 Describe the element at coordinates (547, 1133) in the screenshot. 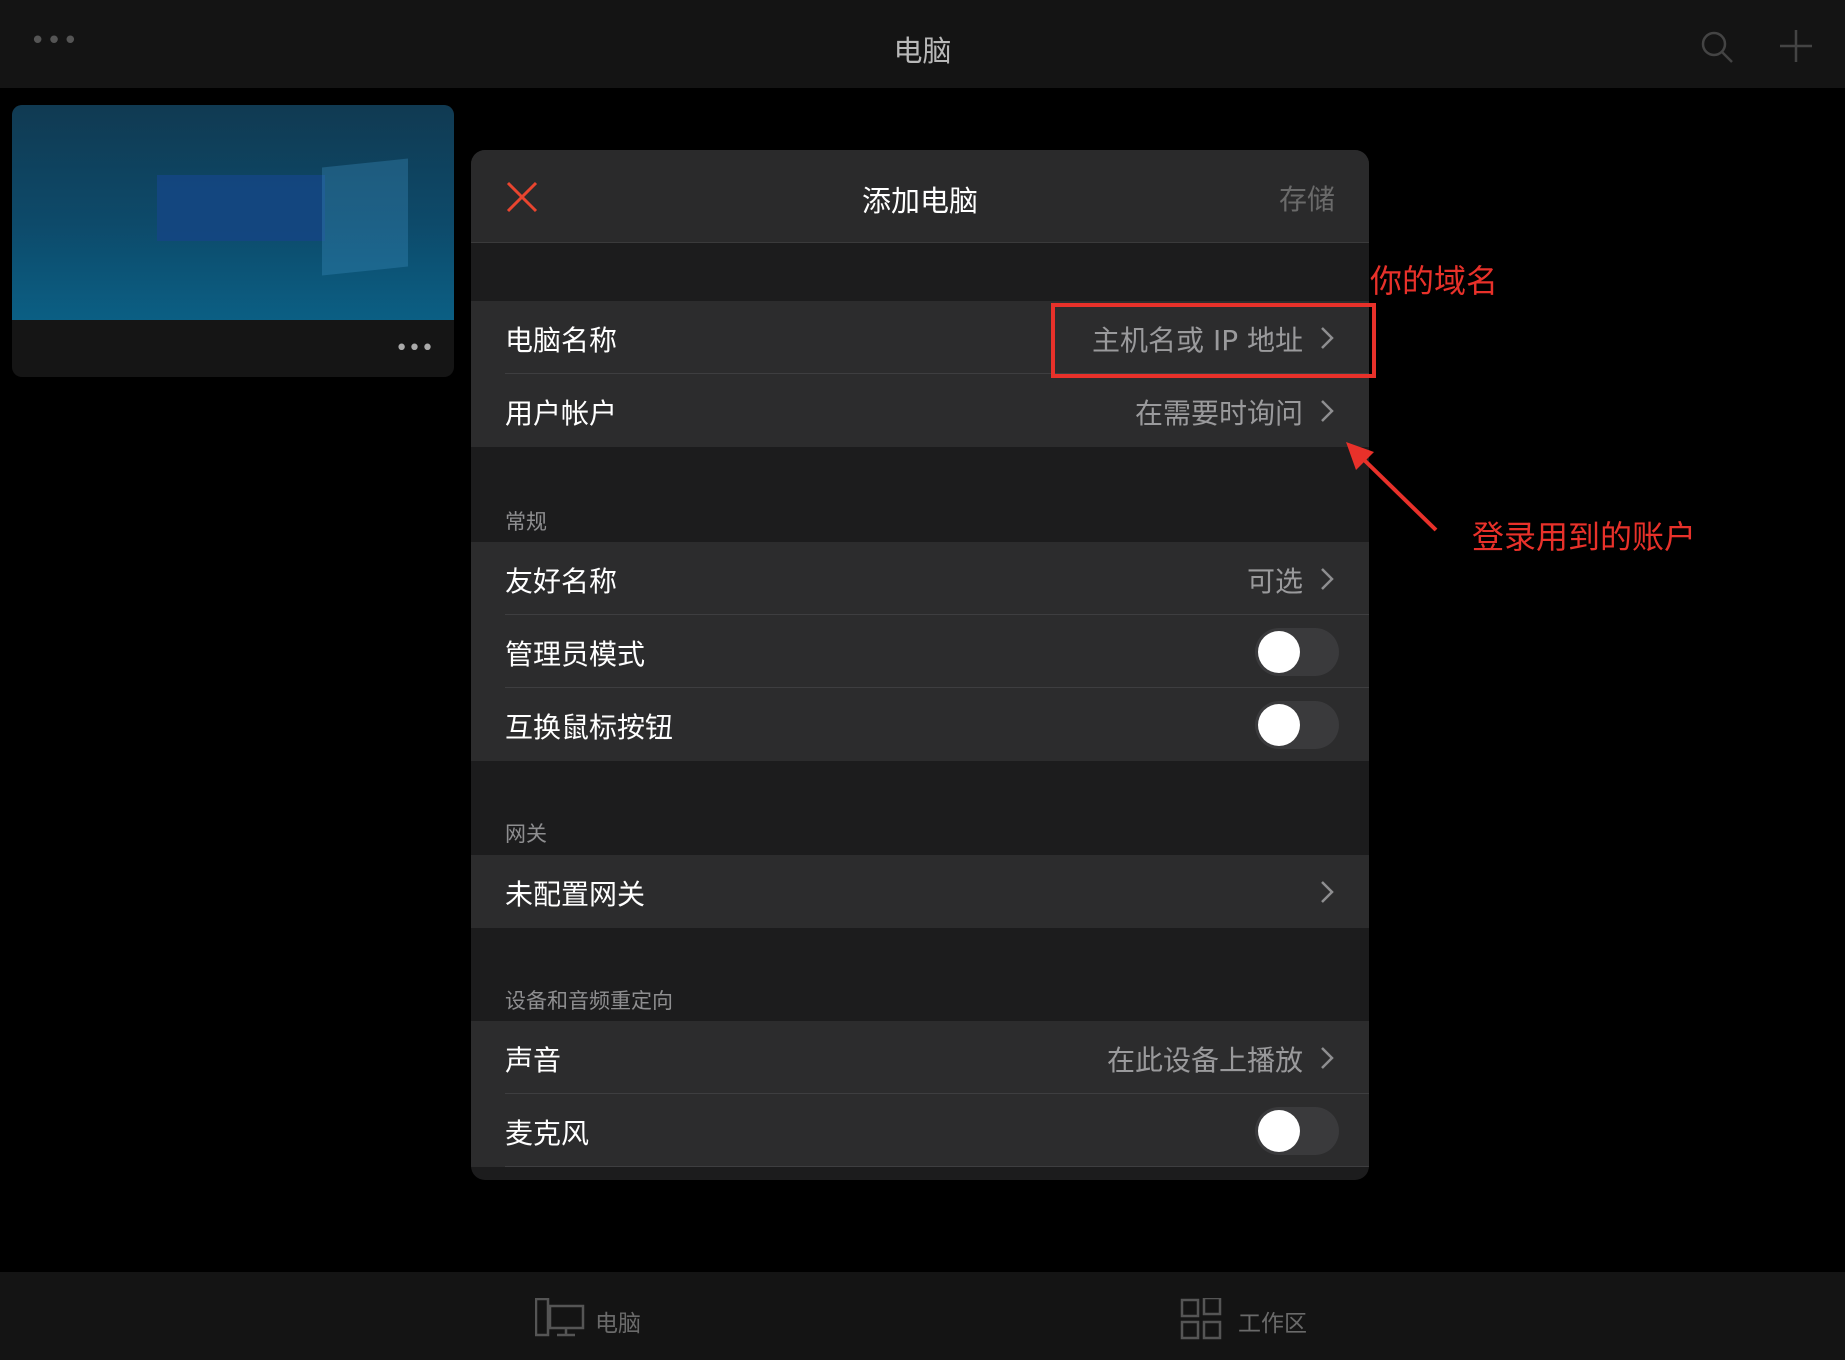

I see `microphone-label: 麦克风` at that location.